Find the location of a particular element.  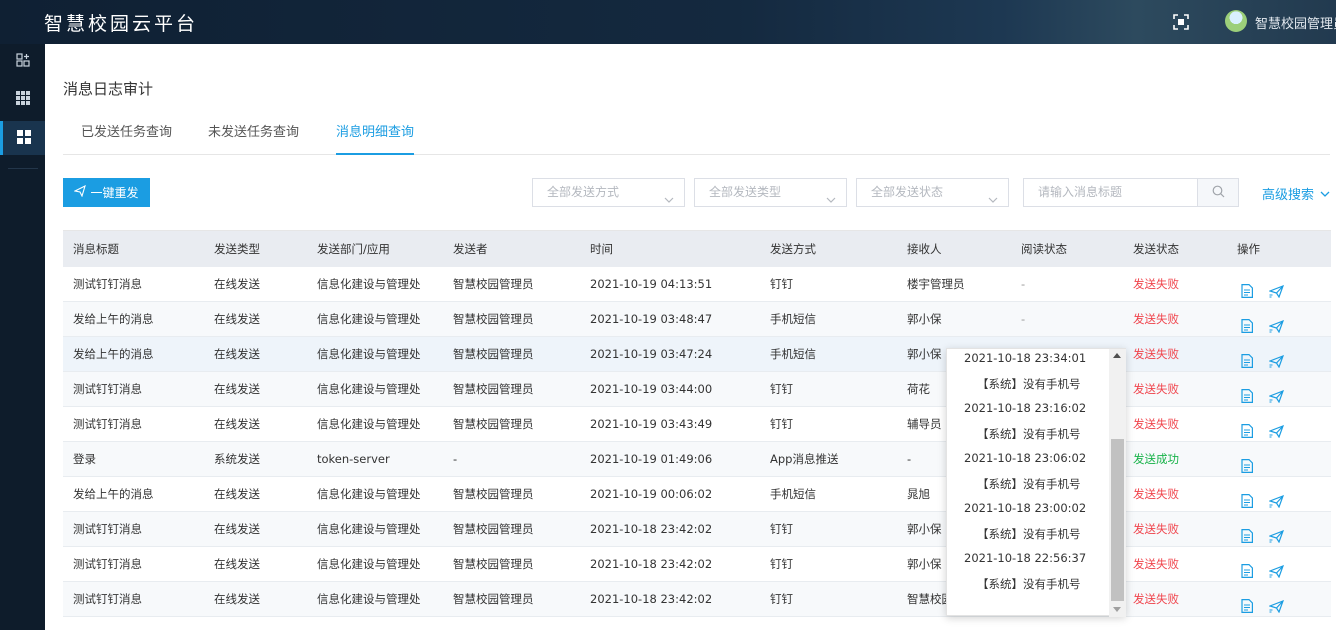

fullscreen-icon is located at coordinates (1181, 22).